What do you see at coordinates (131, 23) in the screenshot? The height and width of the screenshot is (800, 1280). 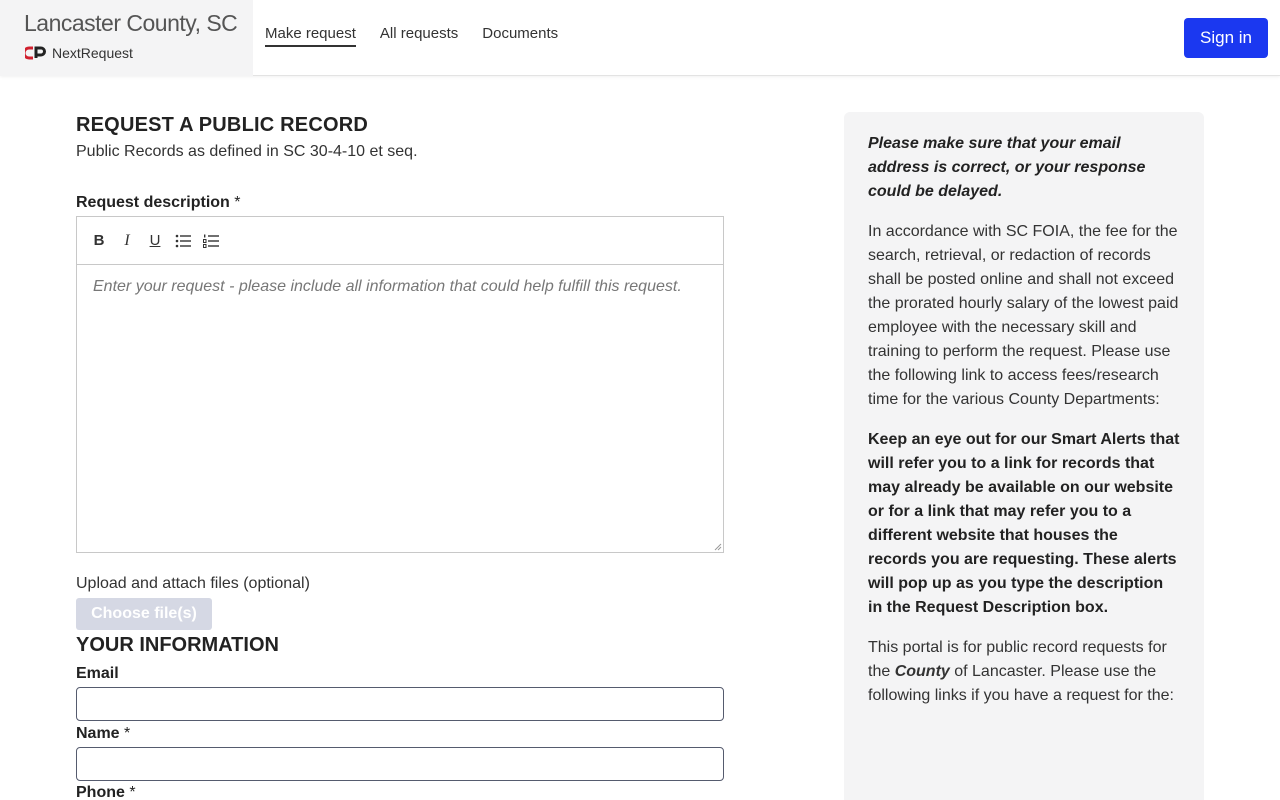 I see `agency-name: Lancaster County, SC` at bounding box center [131, 23].